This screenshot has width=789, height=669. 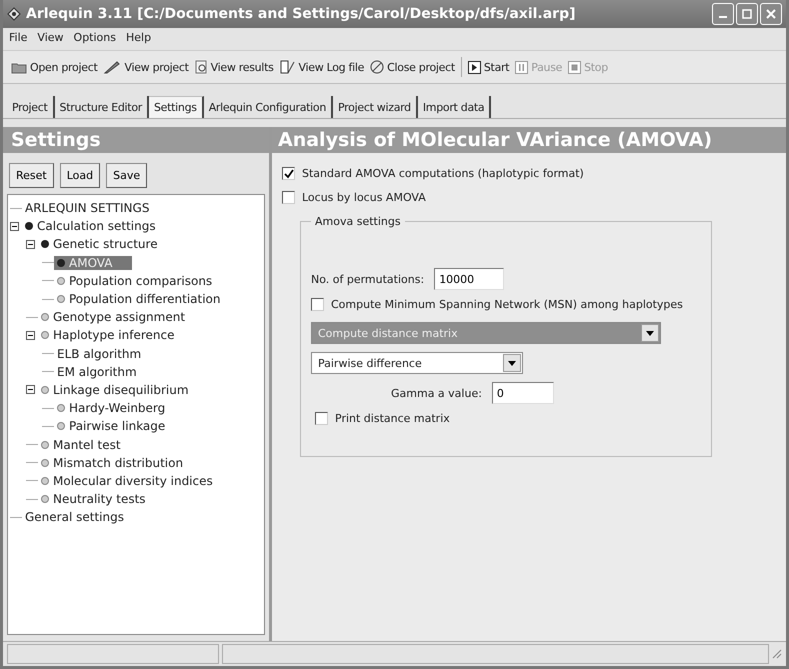 I want to click on checkbox-label: Compute Minimum Spanning Network (MSN) among haplotypes, so click(x=507, y=304).